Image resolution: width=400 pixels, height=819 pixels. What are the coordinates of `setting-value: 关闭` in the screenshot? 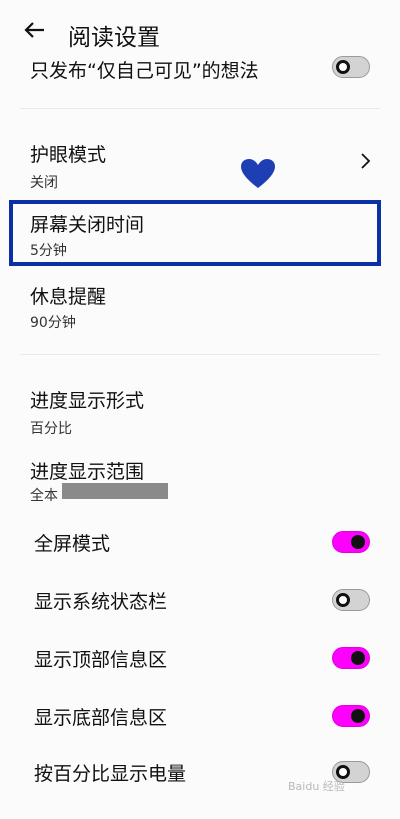 It's located at (44, 183).